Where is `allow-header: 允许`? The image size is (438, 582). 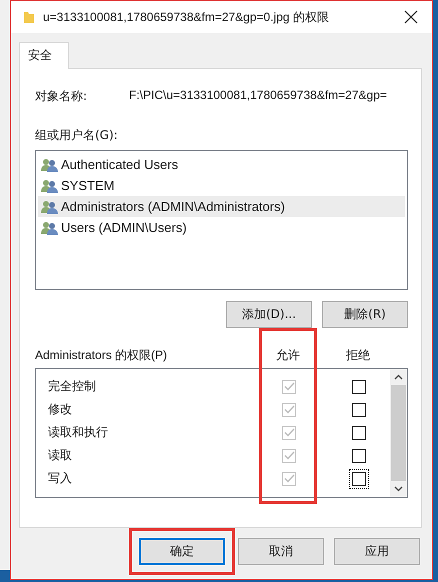
allow-header: 允许 is located at coordinates (288, 355).